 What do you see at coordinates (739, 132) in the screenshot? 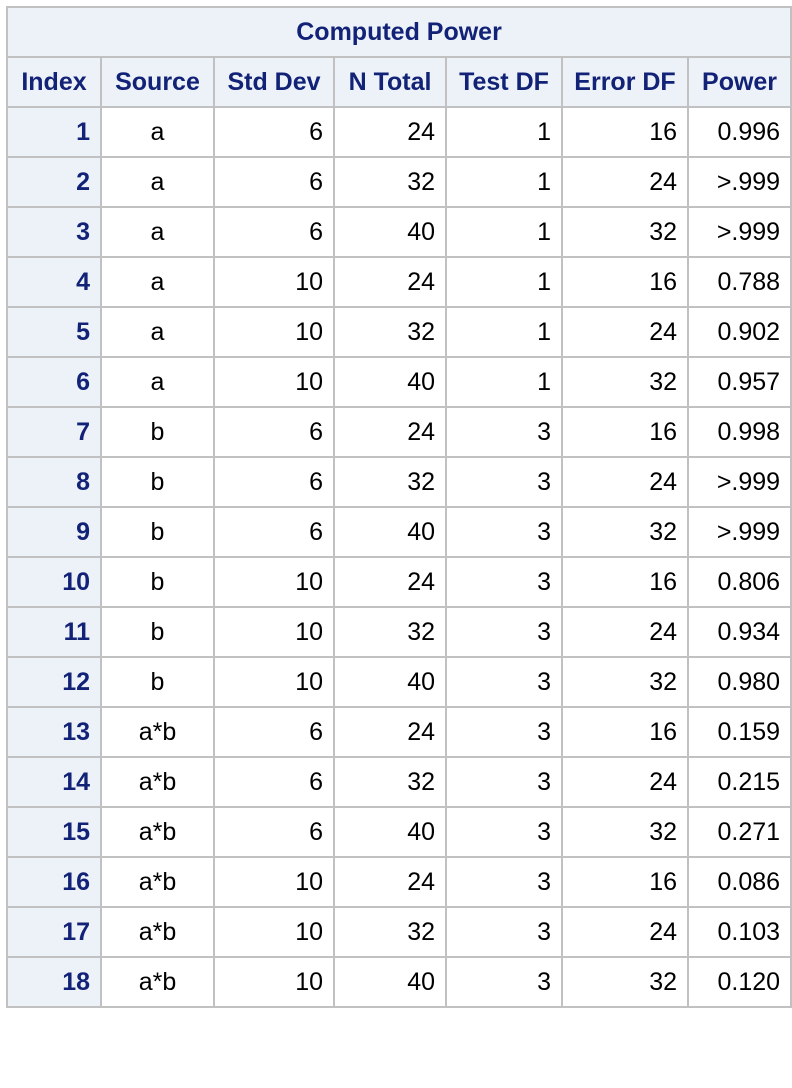
I see `power-cell: 0.996` at bounding box center [739, 132].